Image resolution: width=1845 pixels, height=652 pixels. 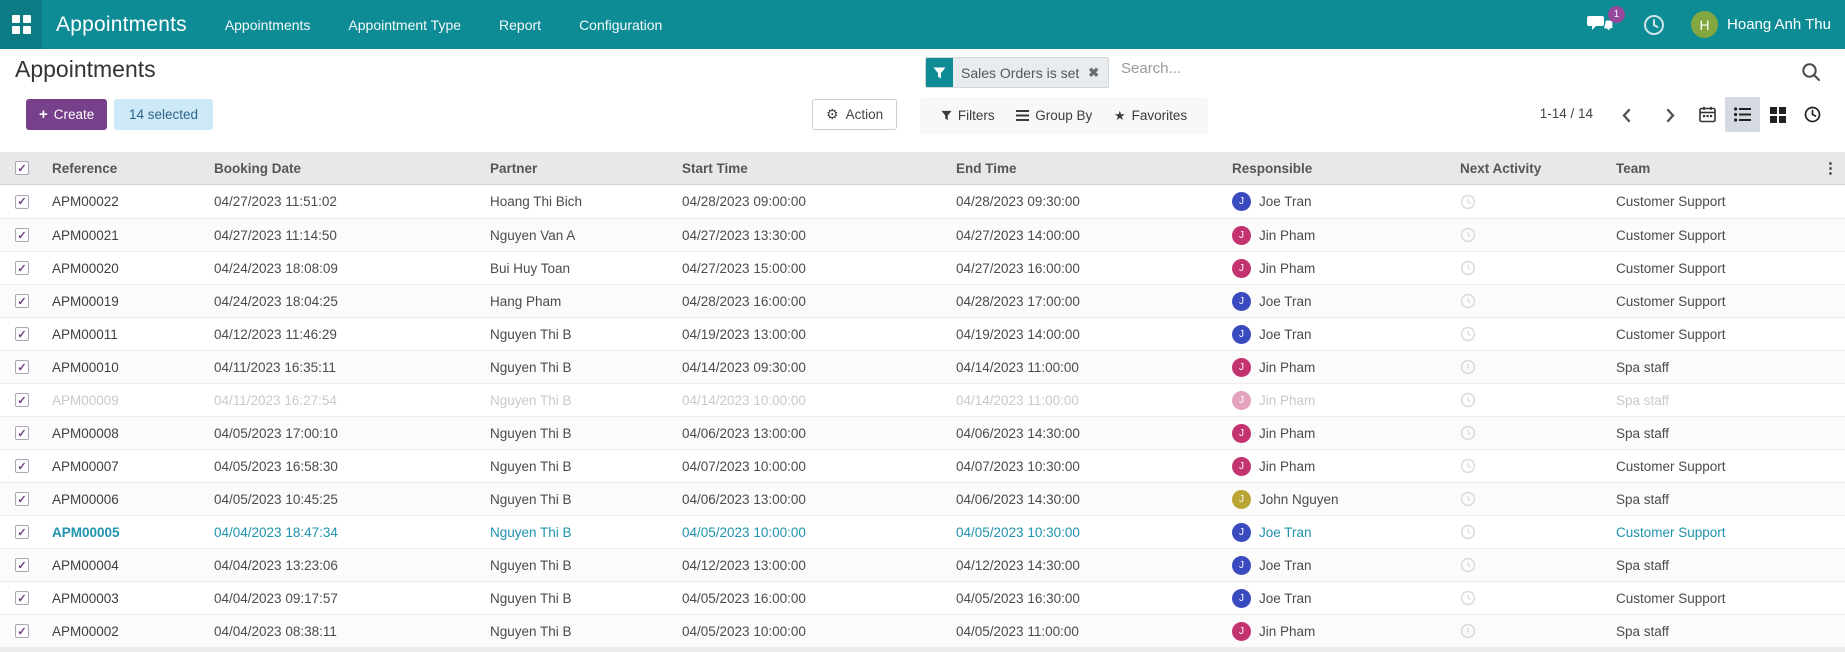 What do you see at coordinates (1626, 115) in the screenshot?
I see `pager-previous-button` at bounding box center [1626, 115].